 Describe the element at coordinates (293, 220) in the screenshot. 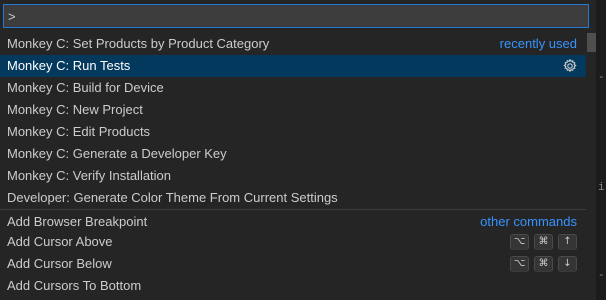

I see `command-item-add-browser-breakpoint: Add Browser Breakpoint other commands` at that location.